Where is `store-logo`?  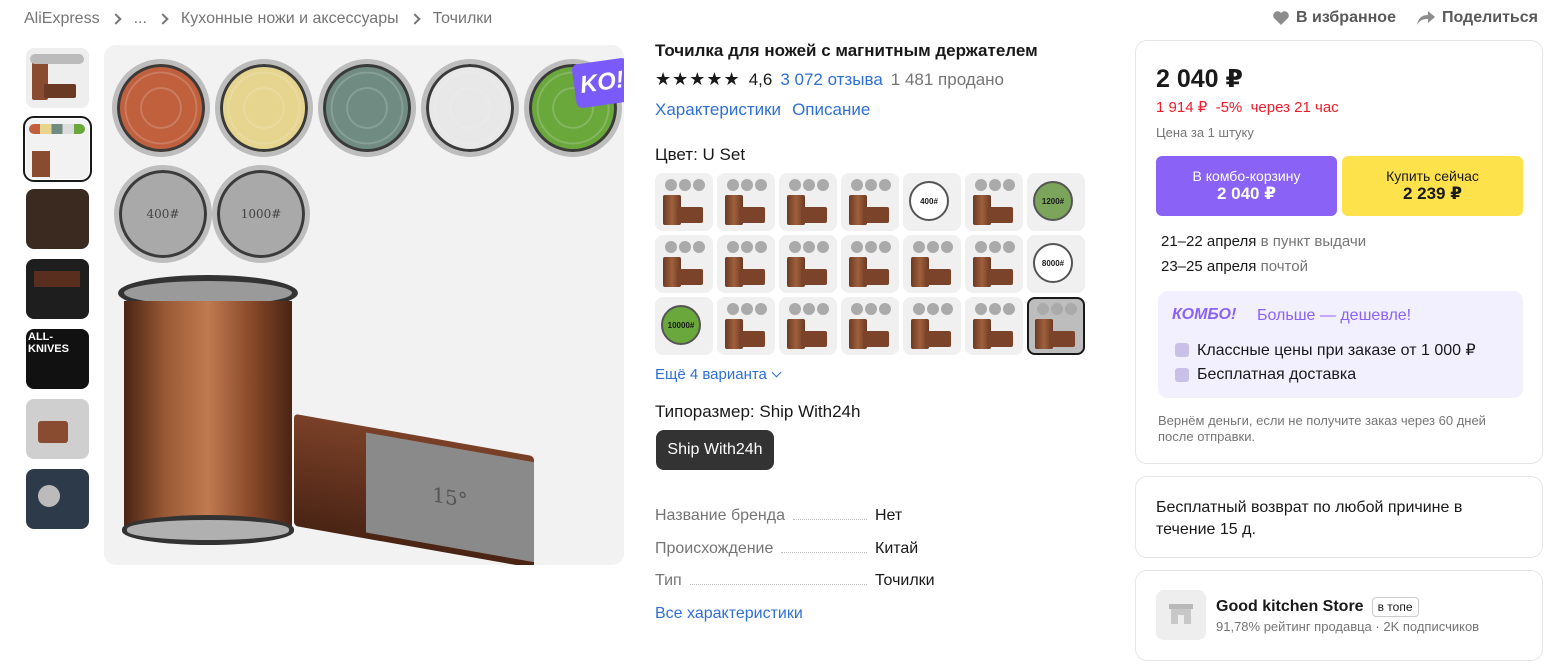
store-logo is located at coordinates (1181, 615).